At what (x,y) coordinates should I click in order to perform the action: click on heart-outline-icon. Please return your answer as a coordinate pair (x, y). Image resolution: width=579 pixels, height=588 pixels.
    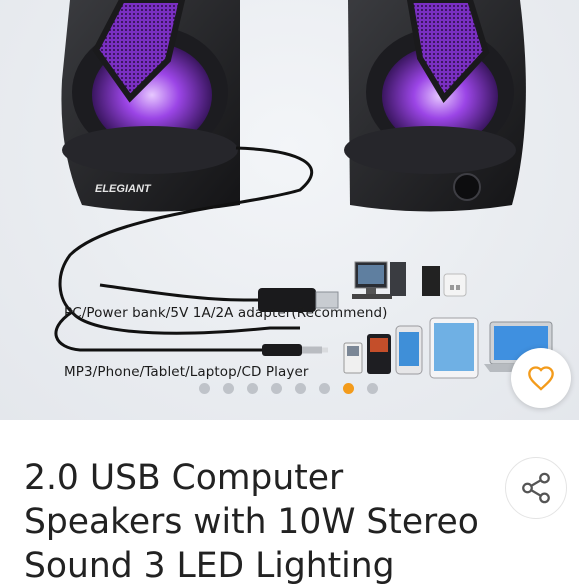
    Looking at the image, I should click on (541, 378).